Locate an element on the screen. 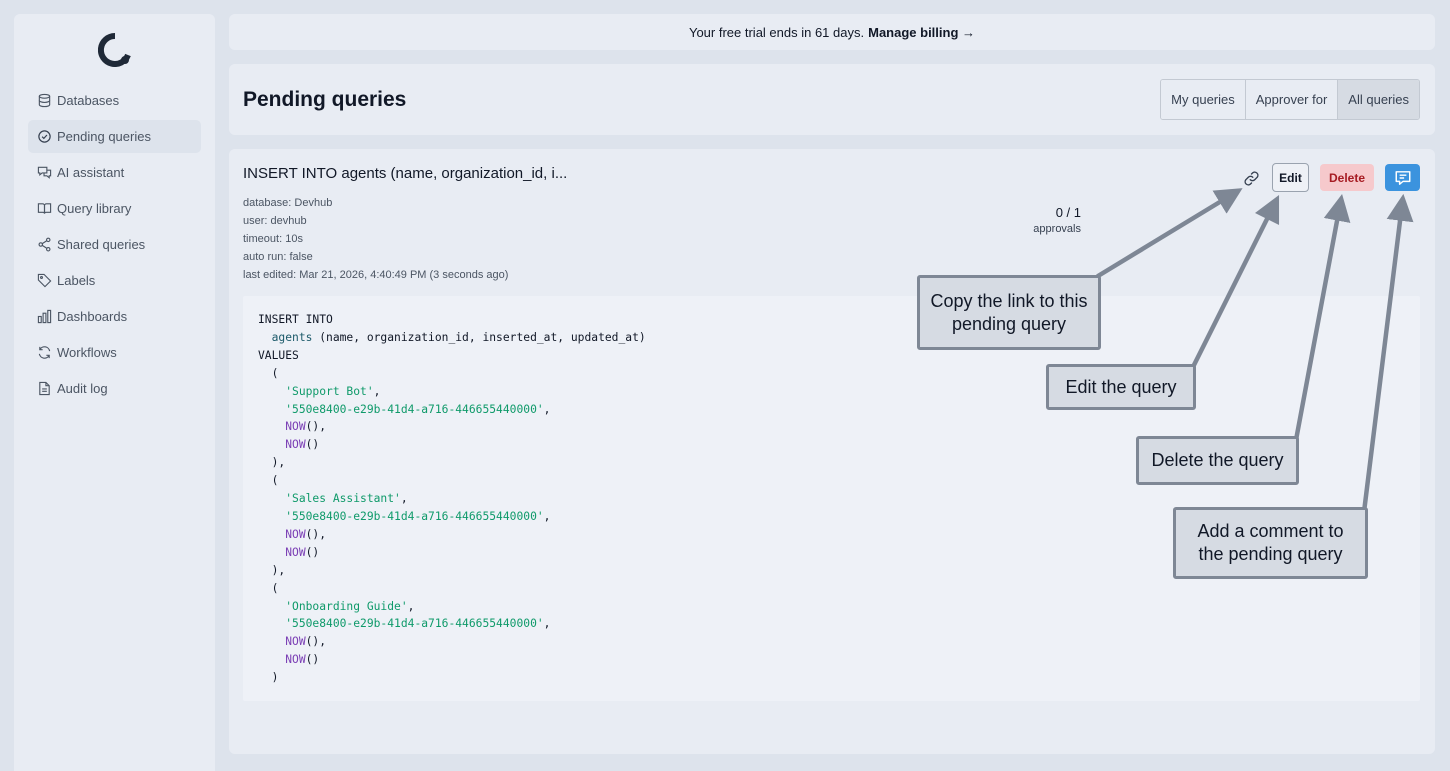 The width and height of the screenshot is (1450, 771). sidebar-item-databases: Databases is located at coordinates (114, 100).